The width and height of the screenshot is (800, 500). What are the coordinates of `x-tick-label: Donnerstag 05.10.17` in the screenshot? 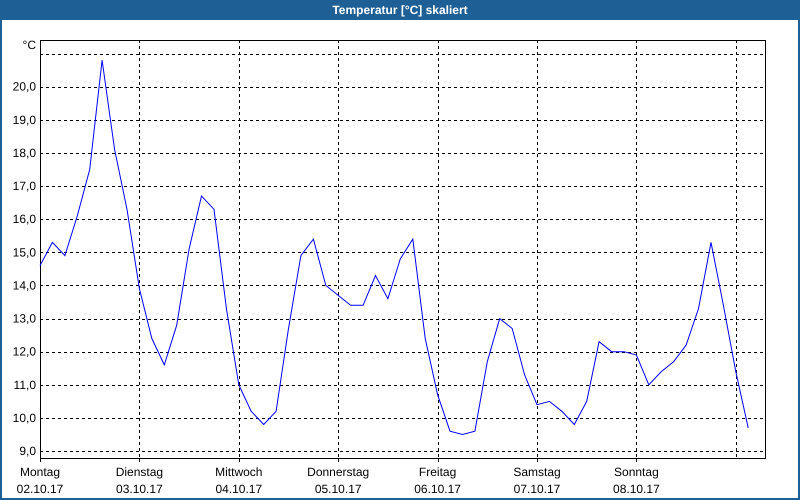 It's located at (338, 480).